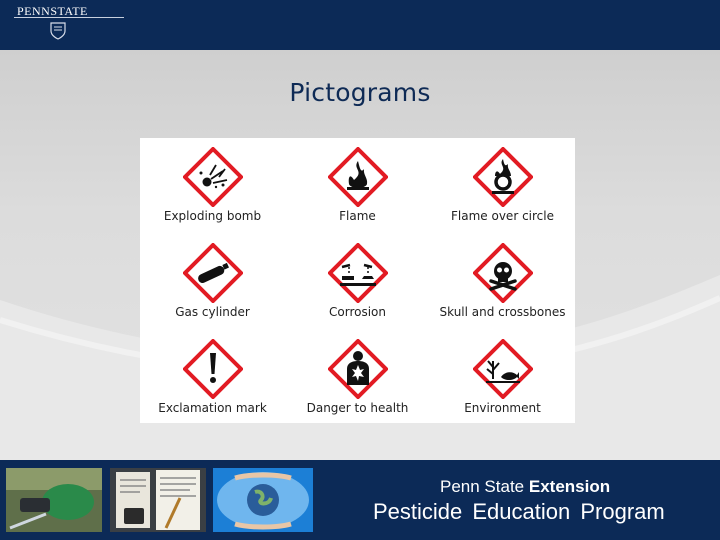 This screenshot has width=720, height=540. What do you see at coordinates (263, 500) in the screenshot?
I see `earth-in-hands-photo` at bounding box center [263, 500].